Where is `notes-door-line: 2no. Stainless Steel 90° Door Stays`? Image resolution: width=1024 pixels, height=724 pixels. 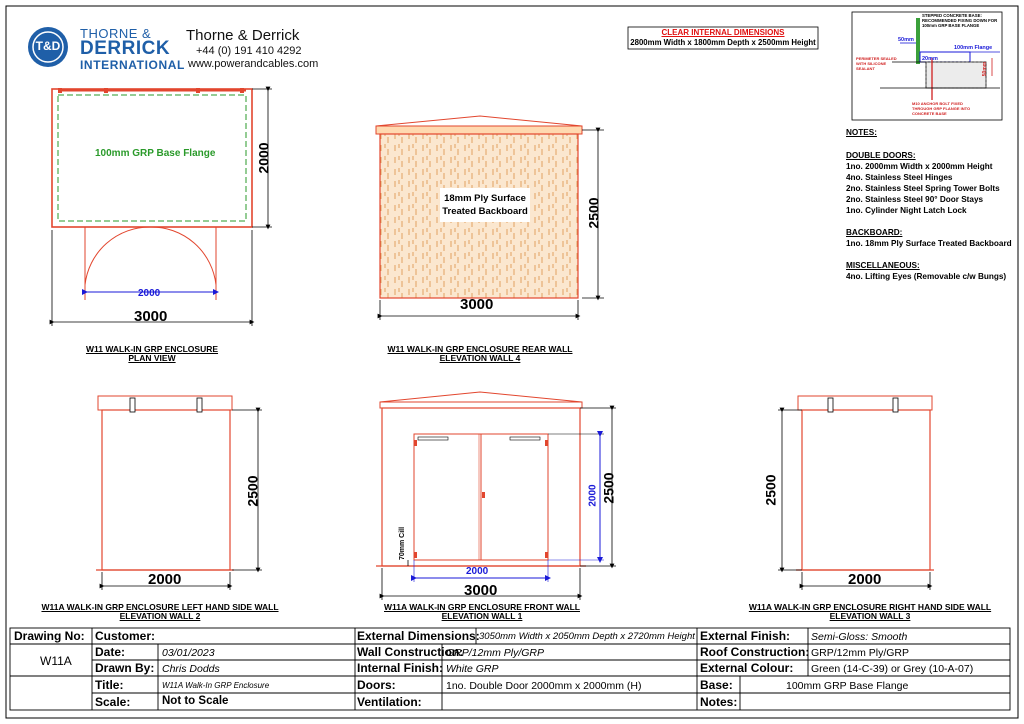 notes-door-line: 2no. Stainless Steel 90° Door Stays is located at coordinates (915, 199).